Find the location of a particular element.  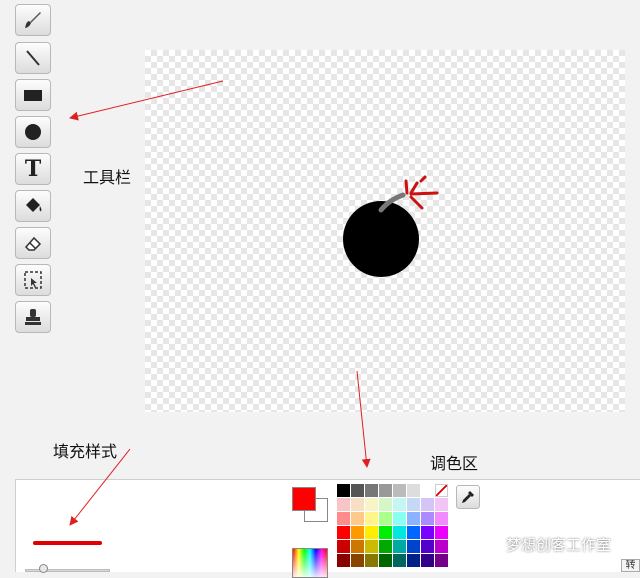

color-palette is located at coordinates (393, 525).